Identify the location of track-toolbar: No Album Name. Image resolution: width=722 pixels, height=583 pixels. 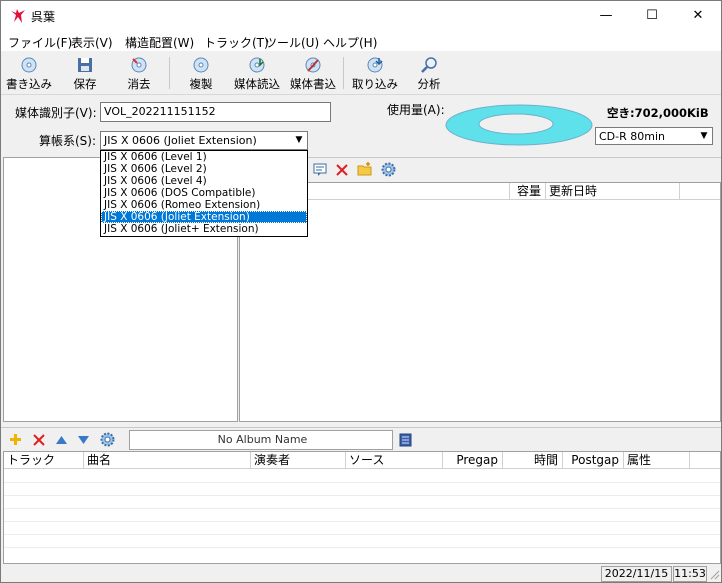
(361, 439).